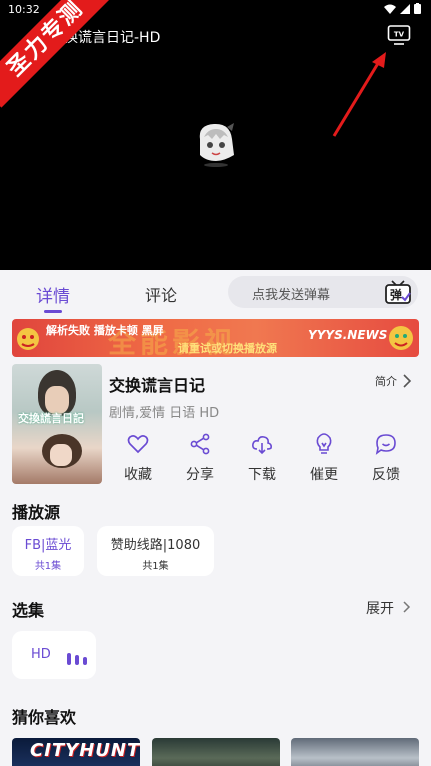 The height and width of the screenshot is (766, 431). What do you see at coordinates (386, 458) in the screenshot?
I see `feedback-button: 反馈` at bounding box center [386, 458].